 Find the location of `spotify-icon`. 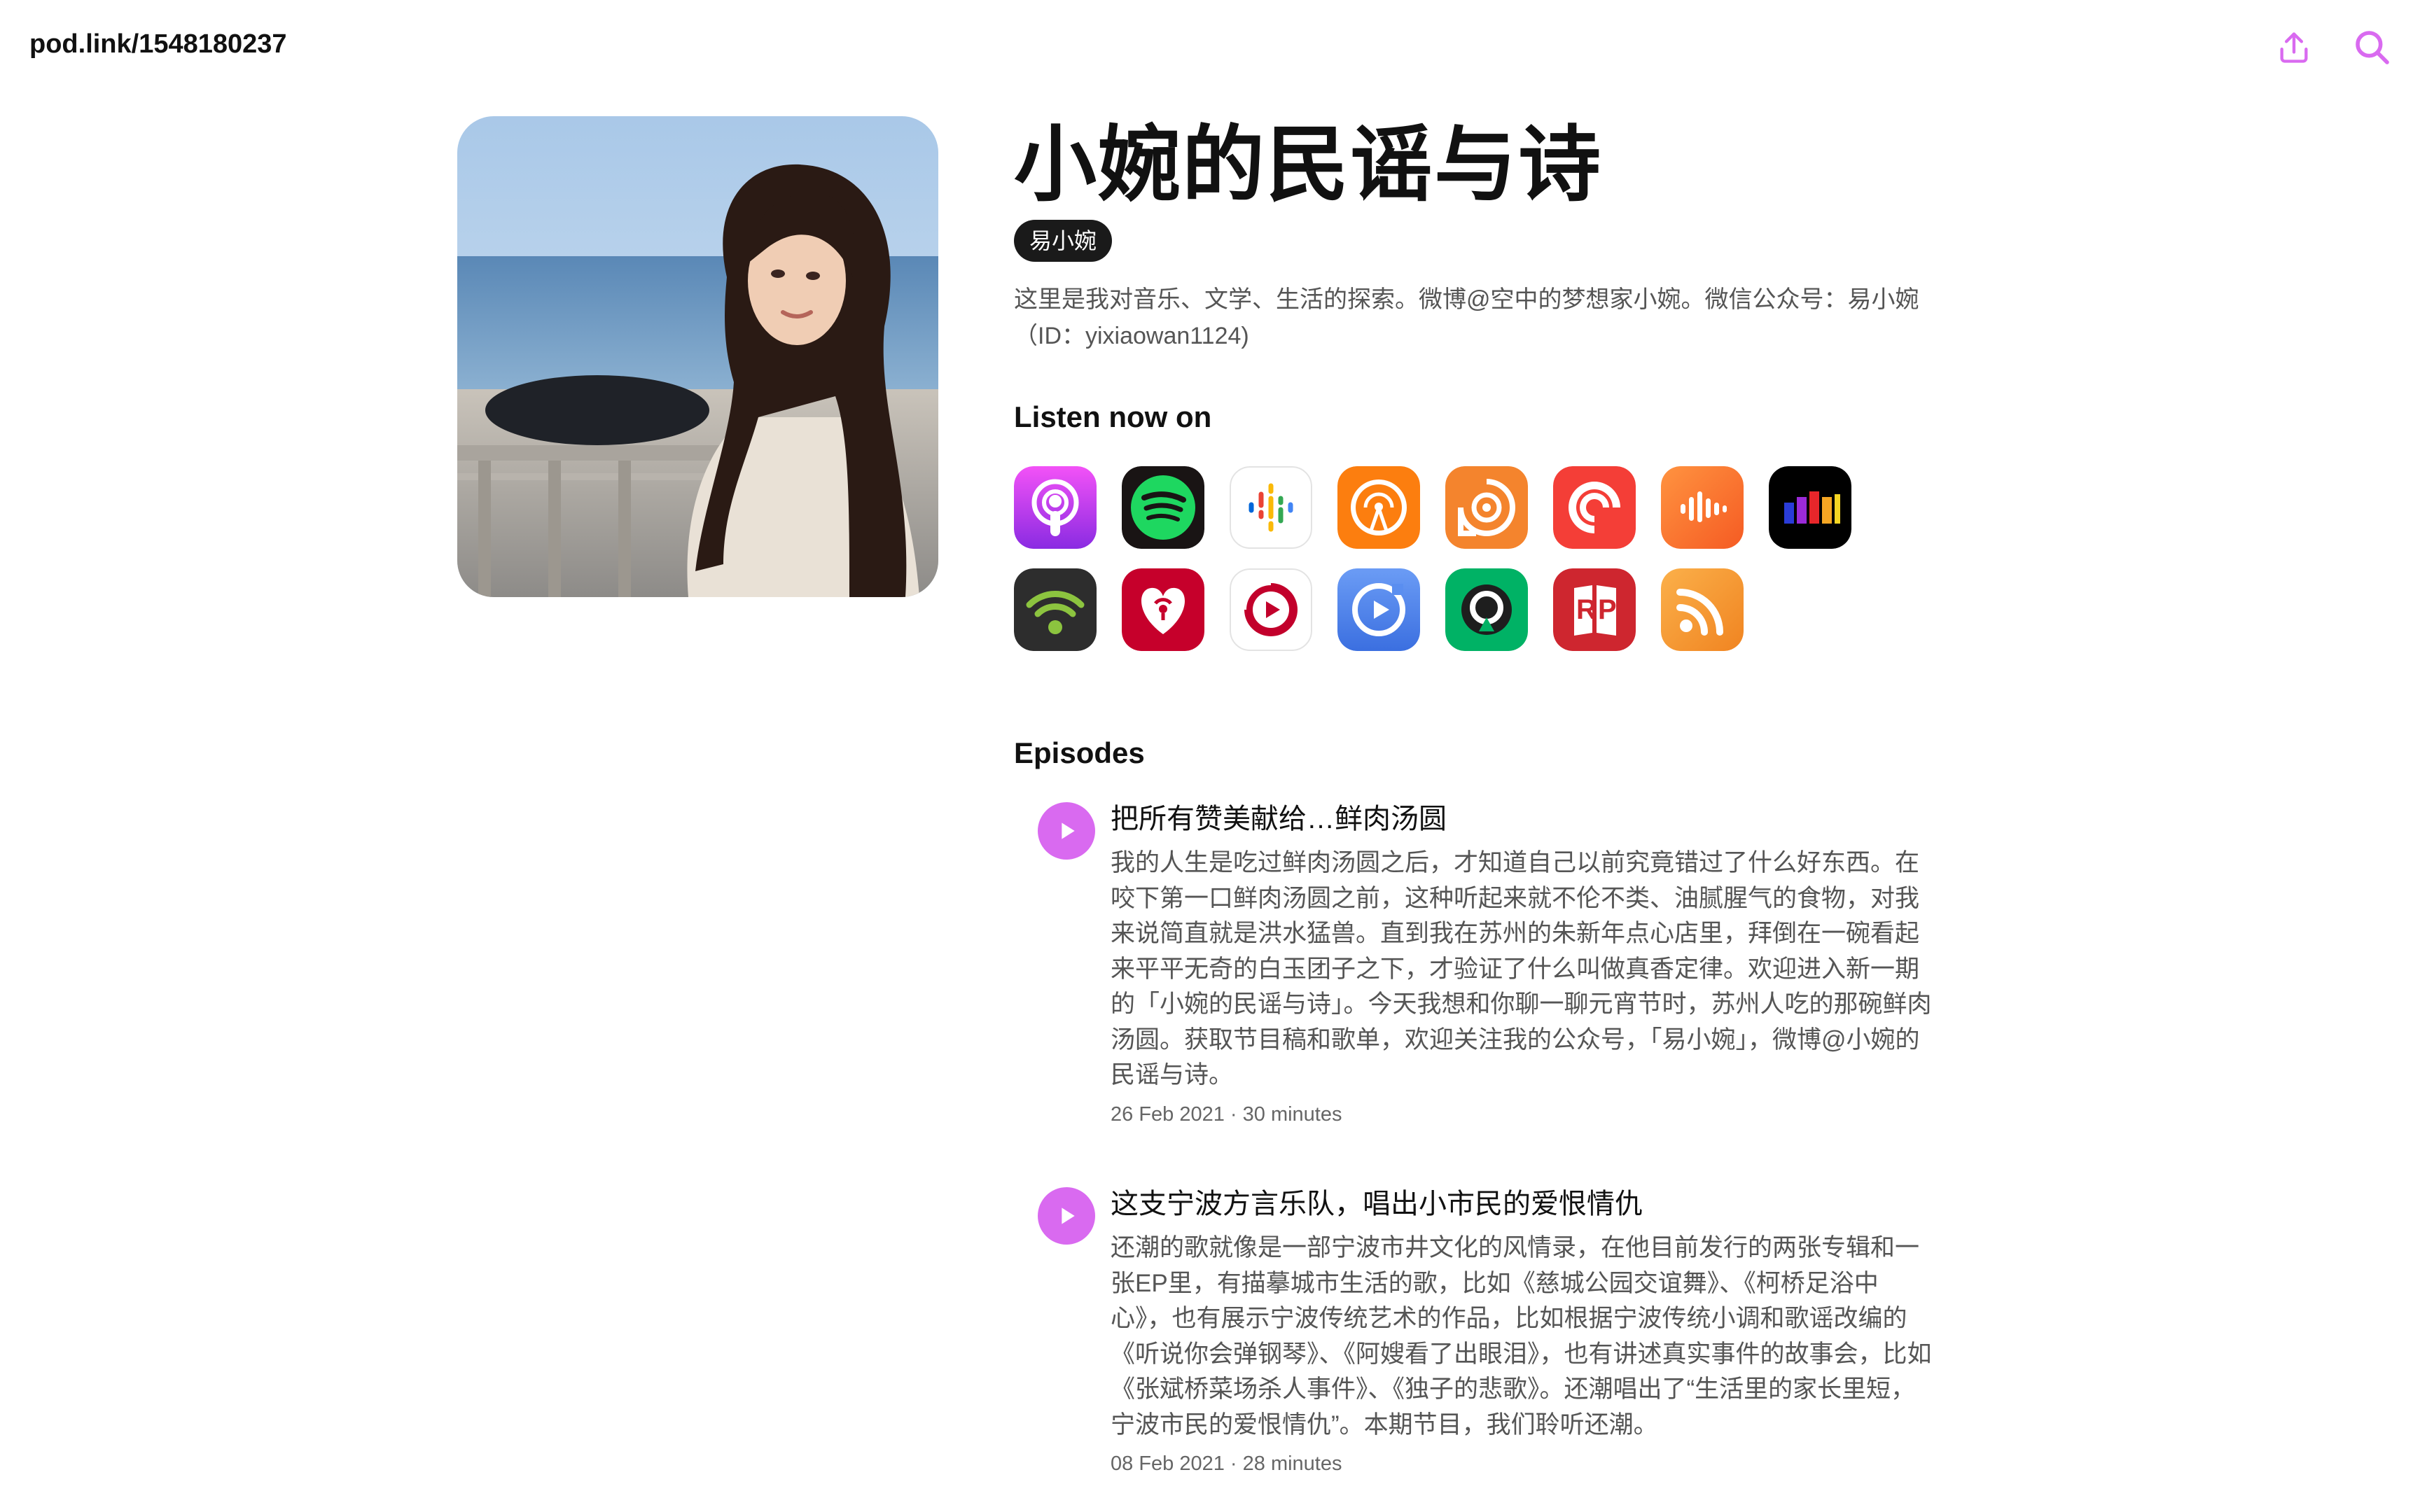

spotify-icon is located at coordinates (1163, 507).